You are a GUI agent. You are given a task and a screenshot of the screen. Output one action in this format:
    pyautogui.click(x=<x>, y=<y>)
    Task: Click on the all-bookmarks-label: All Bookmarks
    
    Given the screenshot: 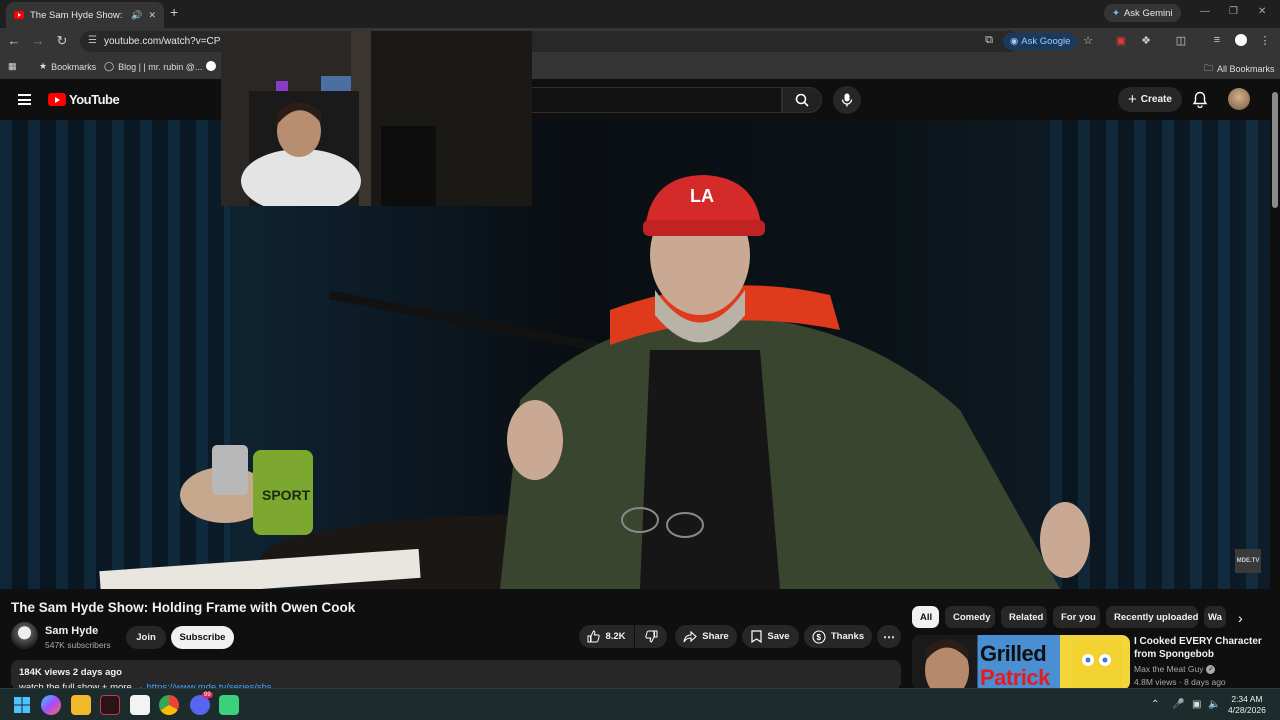 What is the action you would take?
    pyautogui.click(x=1246, y=69)
    